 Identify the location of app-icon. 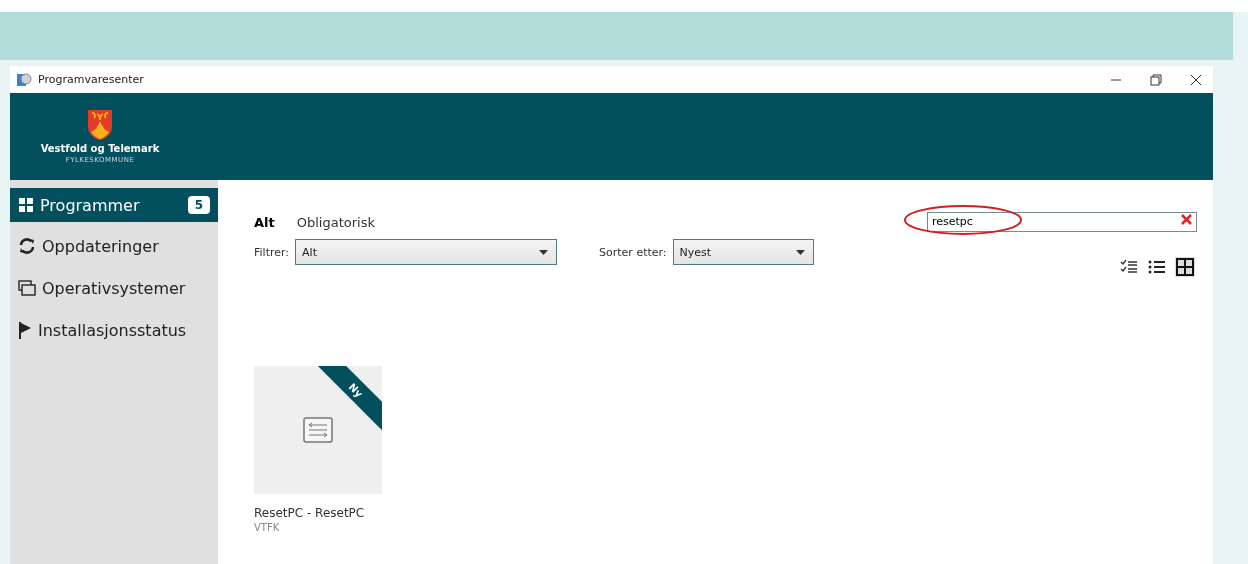
(24, 79).